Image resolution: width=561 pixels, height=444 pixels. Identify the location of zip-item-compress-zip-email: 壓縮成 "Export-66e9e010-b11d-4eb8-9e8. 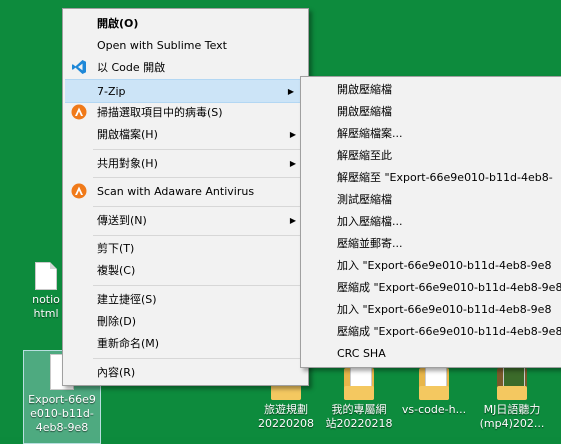
(431, 331).